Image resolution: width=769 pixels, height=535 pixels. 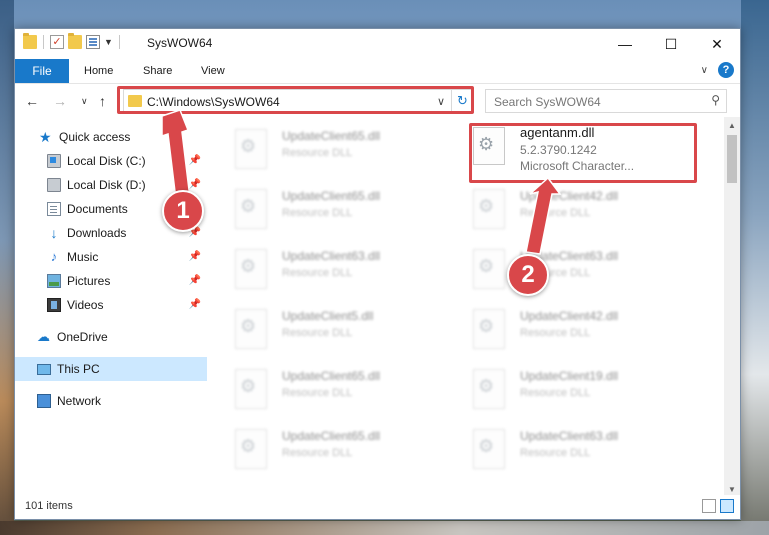 What do you see at coordinates (157, 71) in the screenshot?
I see `tab-share: Share` at bounding box center [157, 71].